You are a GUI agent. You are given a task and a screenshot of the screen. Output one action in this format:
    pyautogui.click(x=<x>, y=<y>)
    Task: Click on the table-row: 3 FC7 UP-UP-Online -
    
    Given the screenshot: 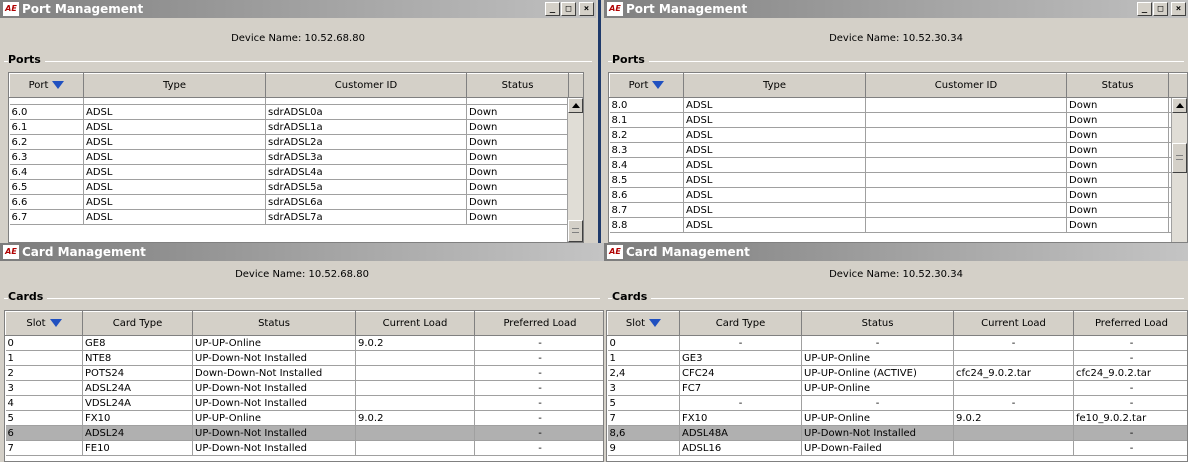 What is the action you would take?
    pyautogui.click(x=897, y=388)
    